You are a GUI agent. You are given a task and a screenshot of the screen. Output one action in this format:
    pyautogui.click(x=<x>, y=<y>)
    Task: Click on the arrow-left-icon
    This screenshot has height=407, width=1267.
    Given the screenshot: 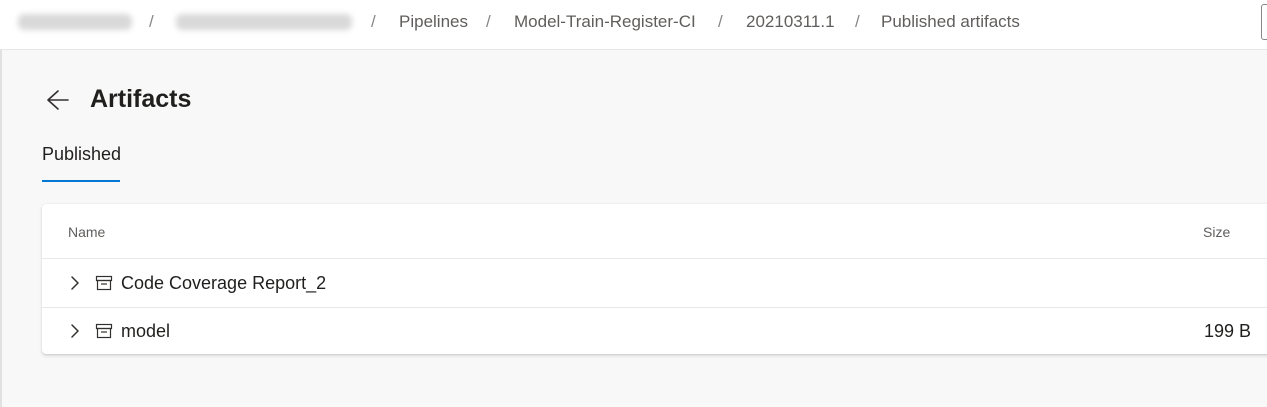 What is the action you would take?
    pyautogui.click(x=58, y=100)
    